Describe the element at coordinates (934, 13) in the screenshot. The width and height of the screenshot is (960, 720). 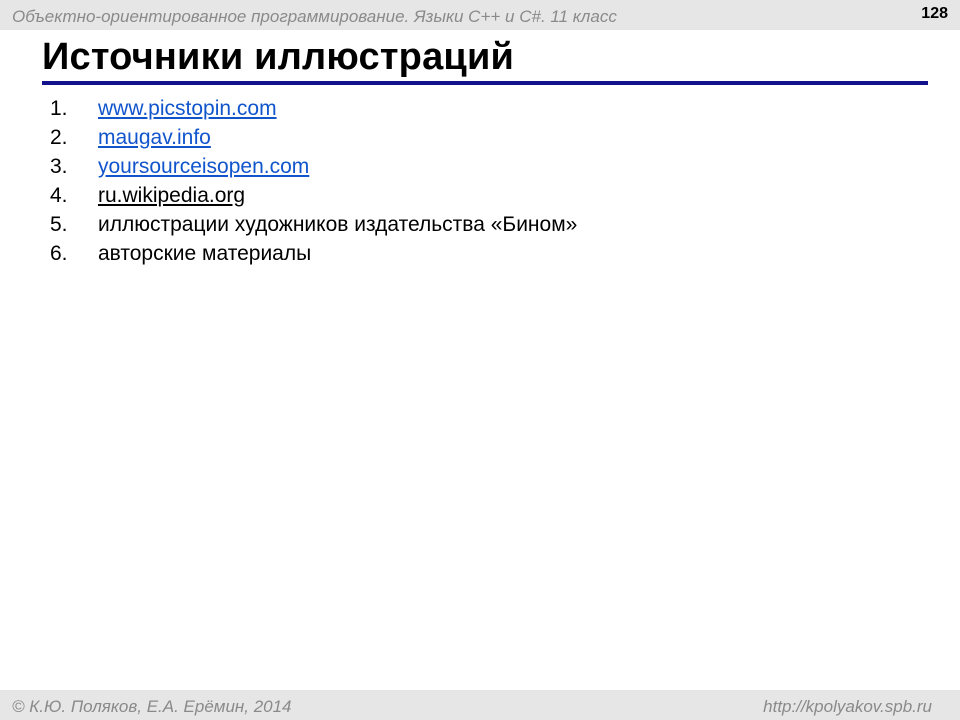
I see `page-number: 128` at that location.